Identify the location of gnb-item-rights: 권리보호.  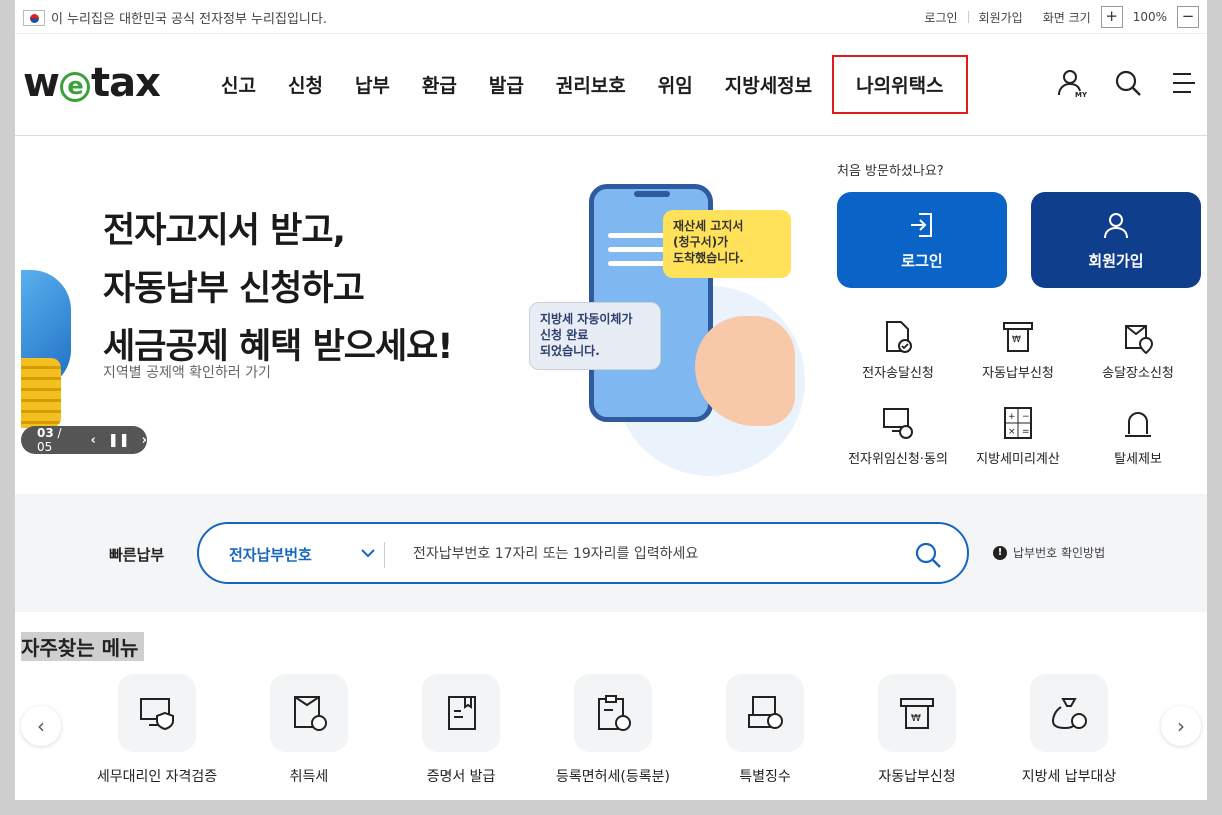
(591, 84).